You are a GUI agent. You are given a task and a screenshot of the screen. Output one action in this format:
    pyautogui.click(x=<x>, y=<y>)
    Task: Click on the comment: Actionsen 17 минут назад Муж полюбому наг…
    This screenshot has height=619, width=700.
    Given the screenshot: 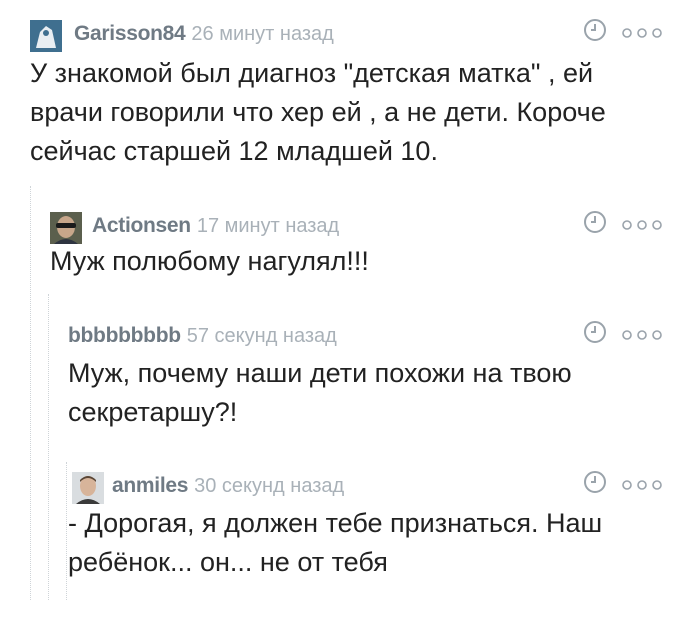 What is the action you would take?
    pyautogui.click(x=360, y=245)
    